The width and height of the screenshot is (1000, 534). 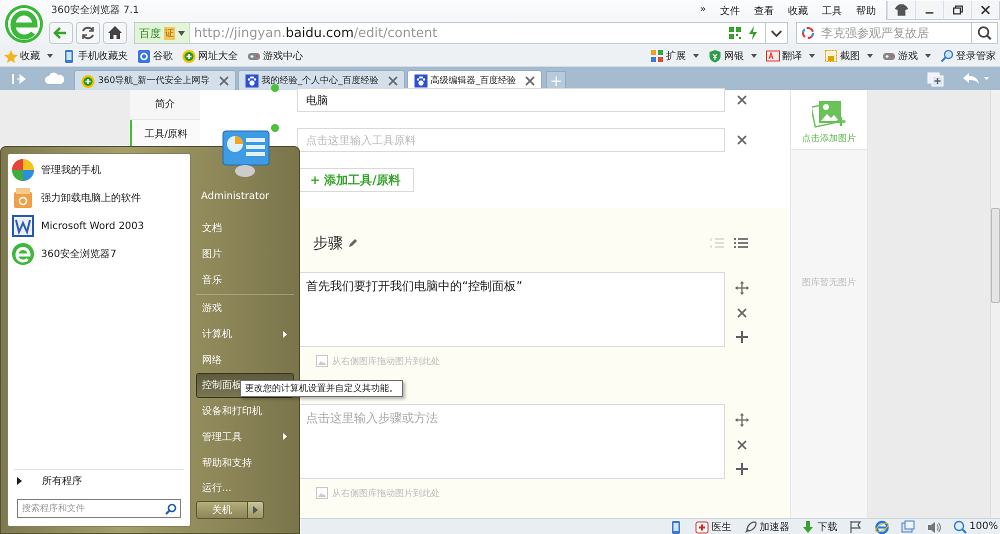 What do you see at coordinates (245, 334) in the screenshot?
I see `start-menu-item: 计算机` at bounding box center [245, 334].